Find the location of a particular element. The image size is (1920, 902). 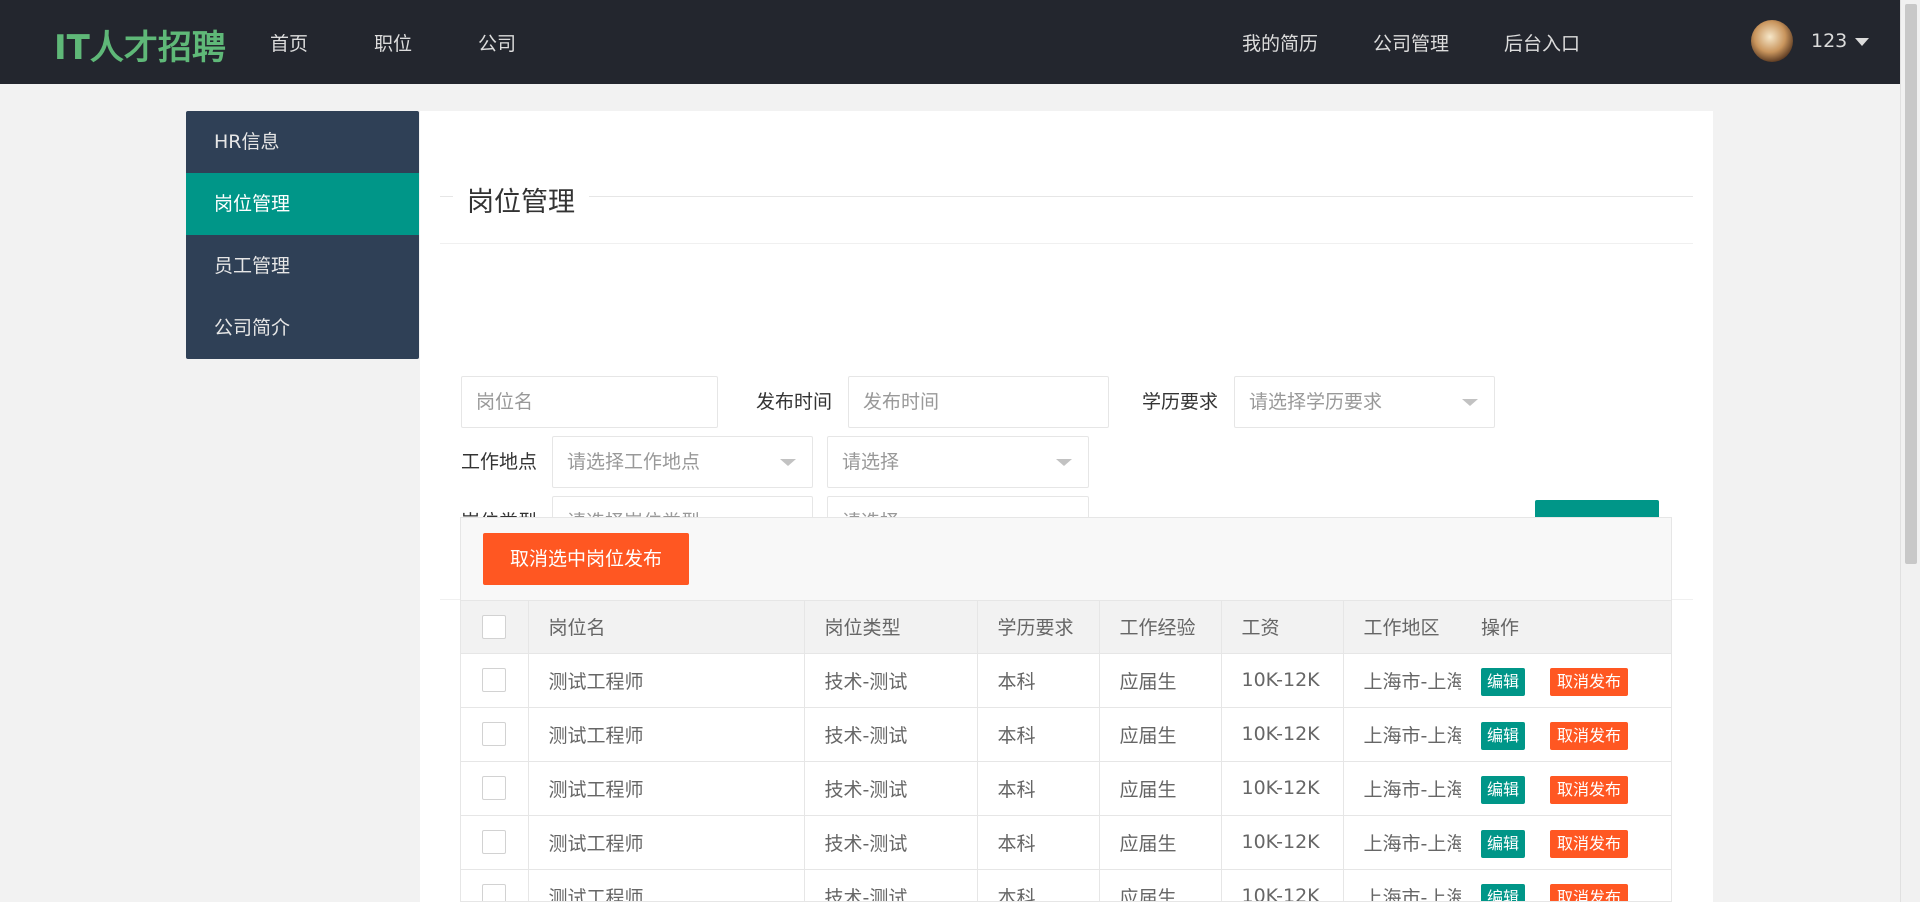

sidebar-item-job-management: 岗位管理 is located at coordinates (302, 204).